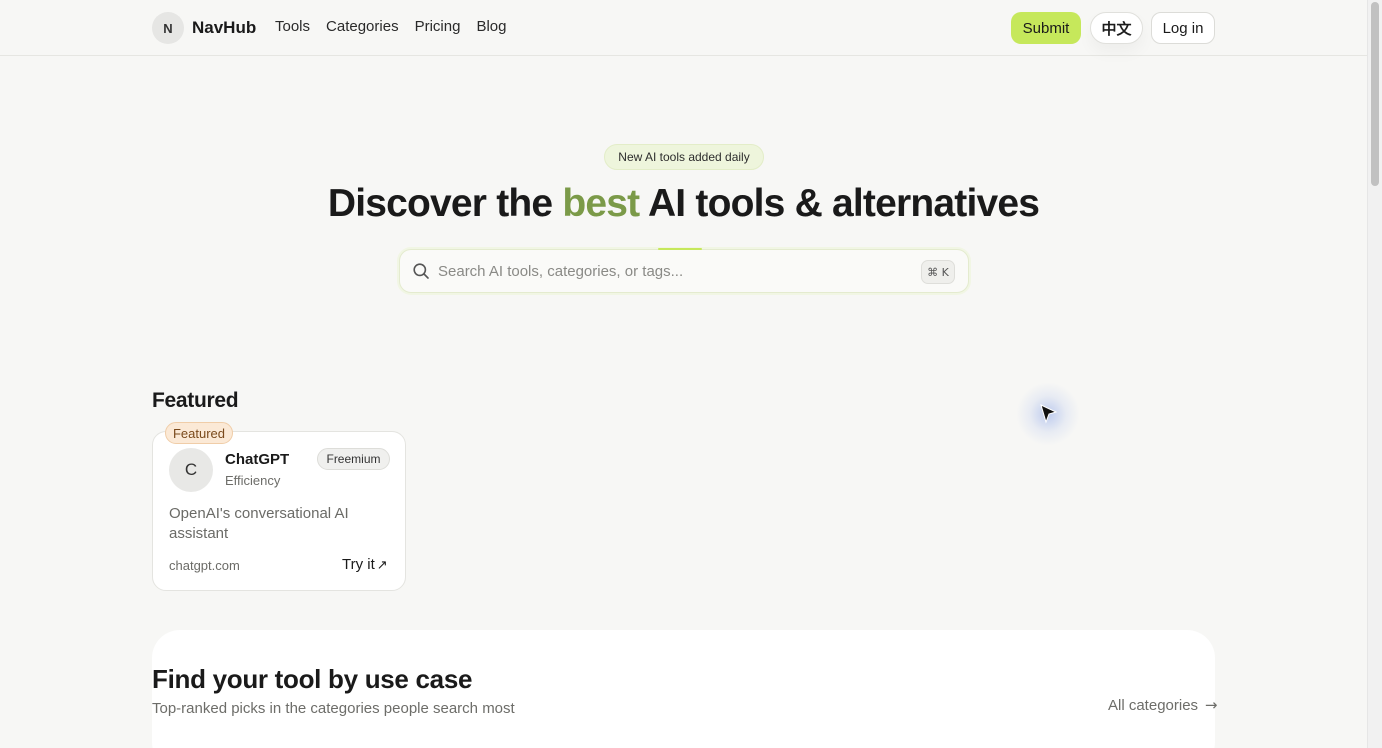  I want to click on submit-button: Submit, so click(1046, 28).